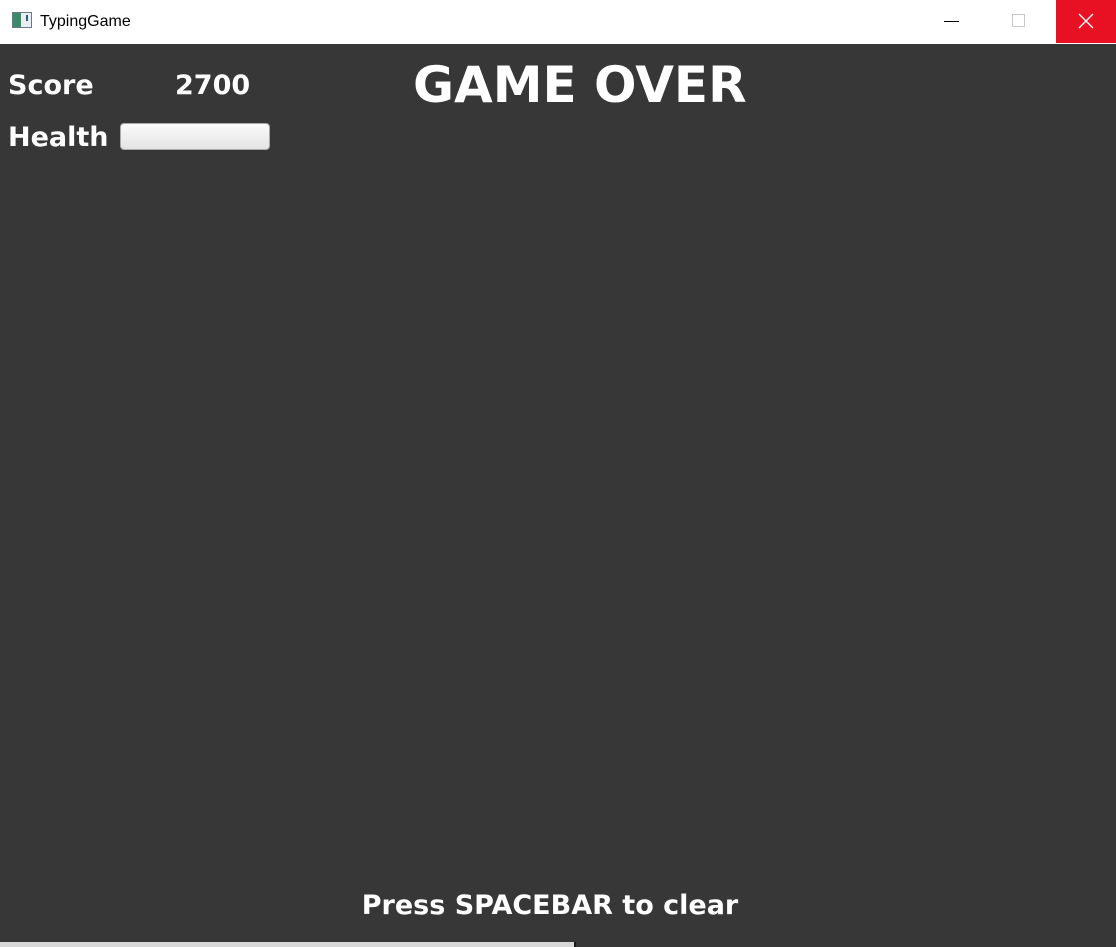 This screenshot has width=1116, height=947. I want to click on score-value: 2700, so click(213, 85).